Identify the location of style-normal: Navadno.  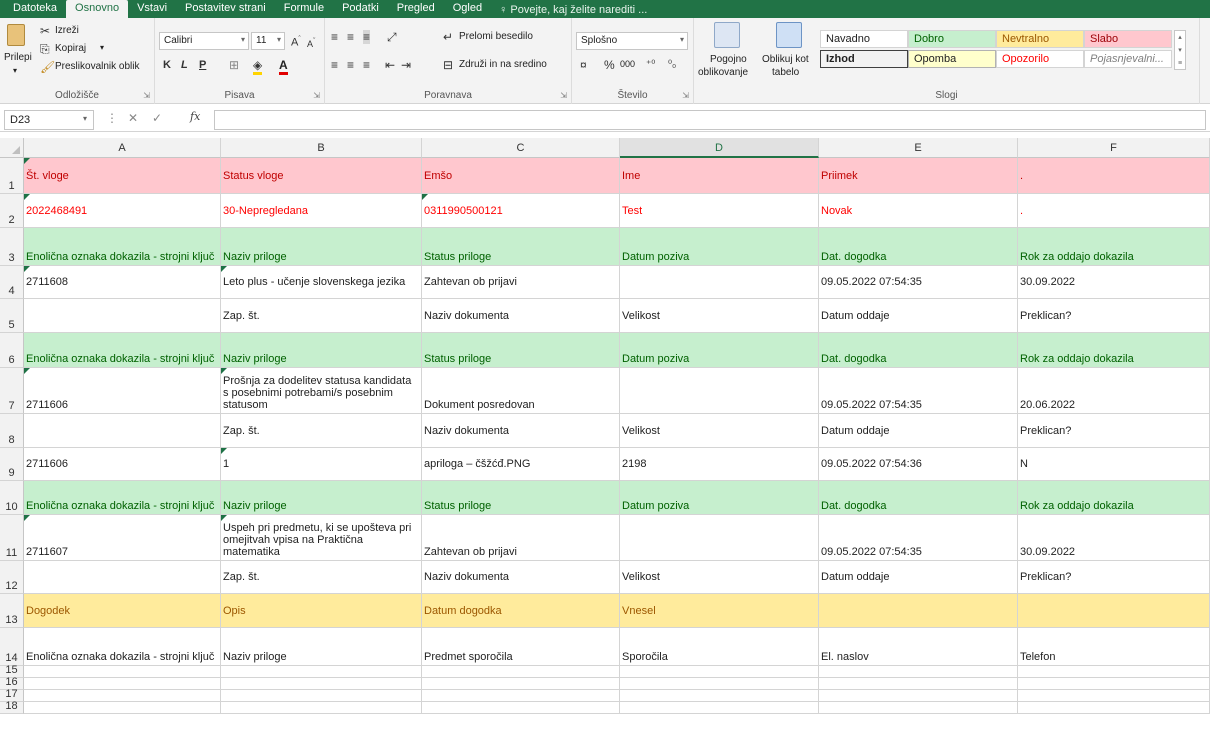
(864, 39).